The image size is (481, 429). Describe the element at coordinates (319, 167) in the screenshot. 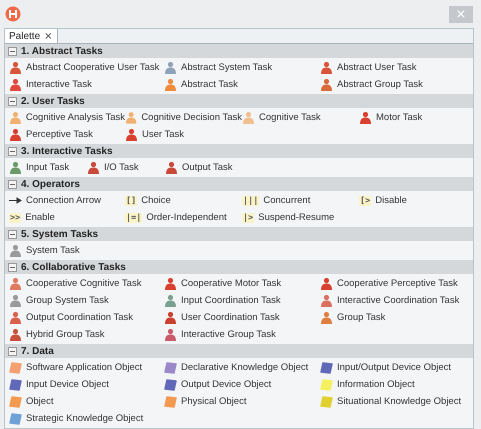

I see `palette-item: Output Task` at that location.